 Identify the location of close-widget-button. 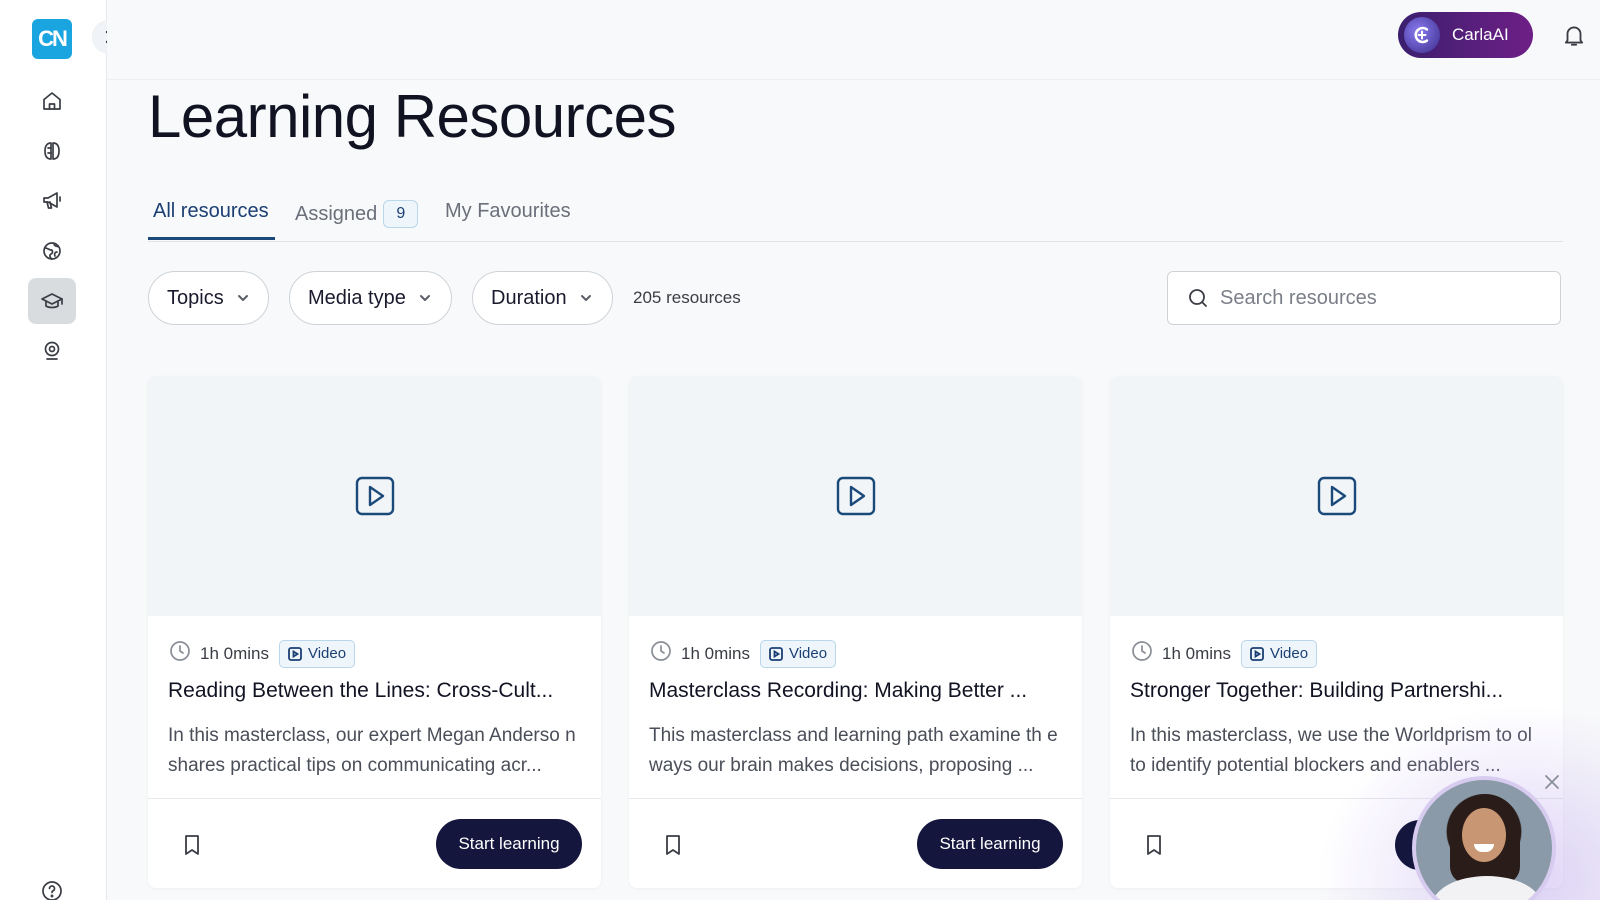
(1553, 783).